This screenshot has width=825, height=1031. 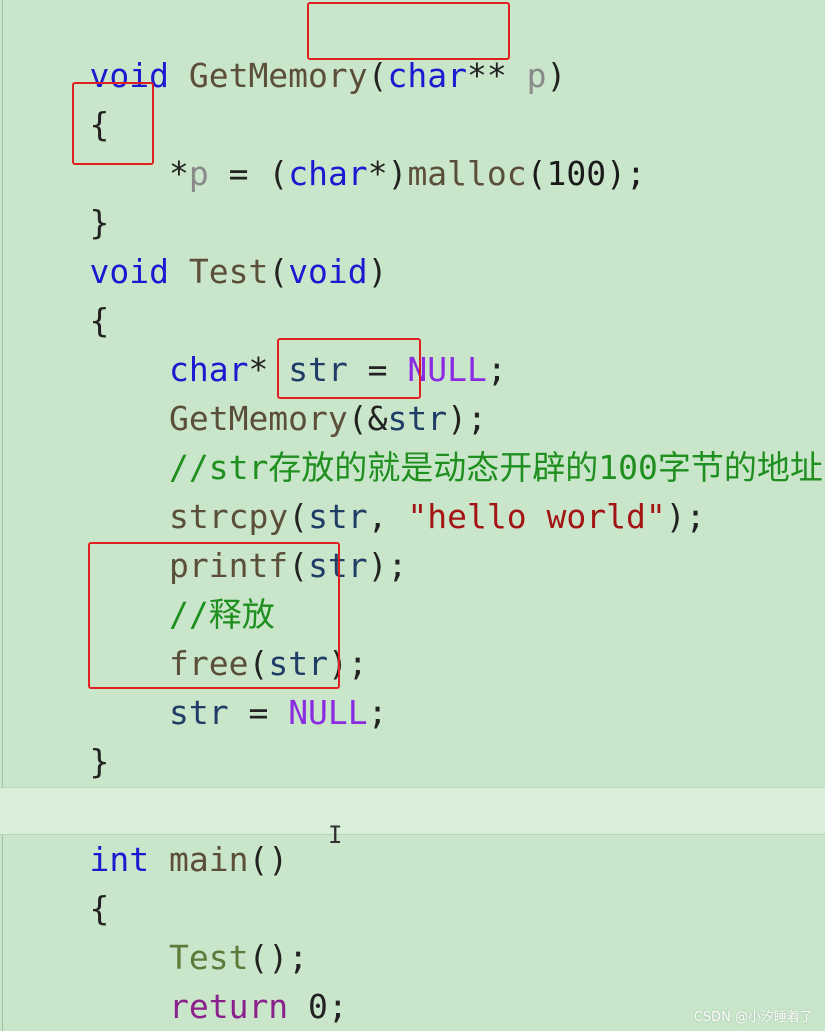 I want to click on code-line-str-declaration: char* str = NULL;, so click(x=258, y=342).